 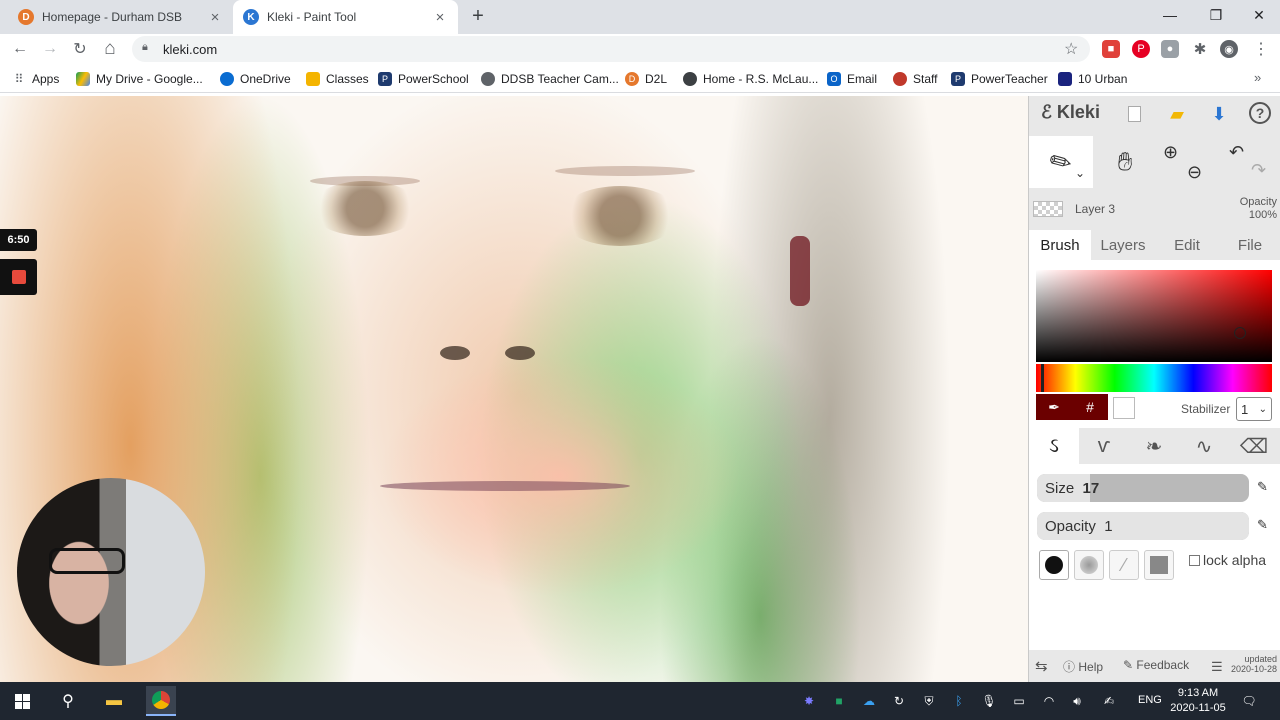 What do you see at coordinates (190, 49) in the screenshot?
I see `url-text: kleki.com` at bounding box center [190, 49].